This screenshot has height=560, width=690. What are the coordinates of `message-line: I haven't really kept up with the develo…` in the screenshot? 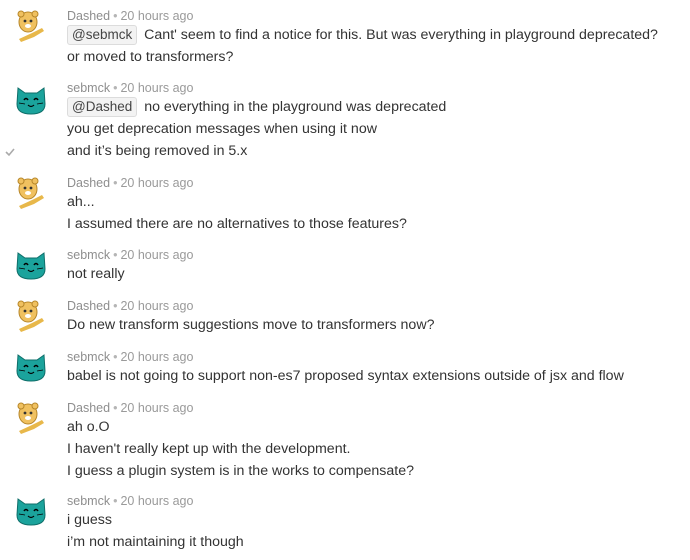 It's located at (374, 449).